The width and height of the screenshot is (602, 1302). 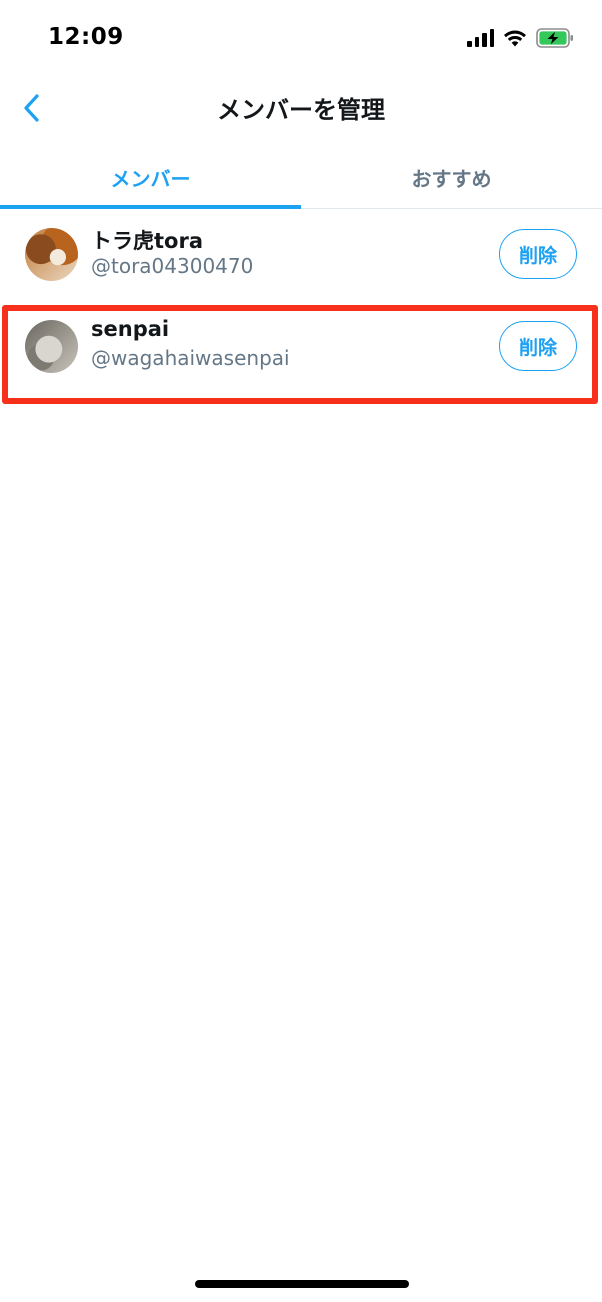 What do you see at coordinates (451, 177) in the screenshot?
I see `tab-recommended: おすすめ` at bounding box center [451, 177].